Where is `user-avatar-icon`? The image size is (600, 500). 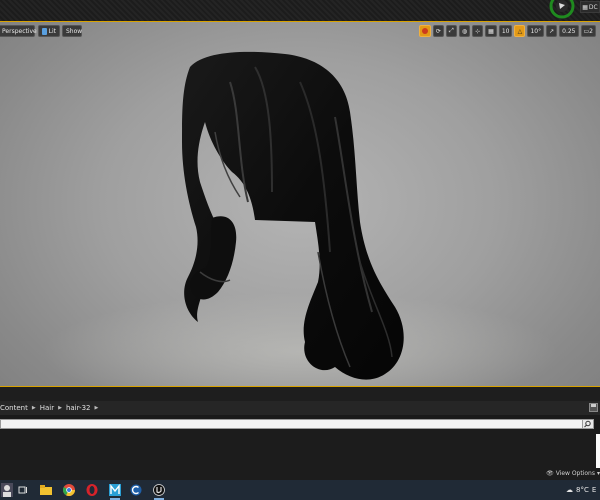
user-avatar-icon is located at coordinates (7, 490).